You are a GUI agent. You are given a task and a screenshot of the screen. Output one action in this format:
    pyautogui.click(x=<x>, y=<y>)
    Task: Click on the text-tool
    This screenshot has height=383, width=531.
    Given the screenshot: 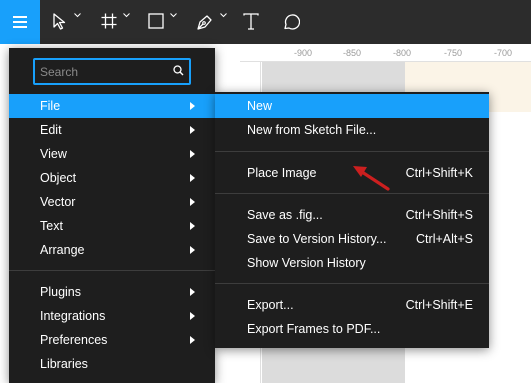 What is the action you would take?
    pyautogui.click(x=253, y=22)
    